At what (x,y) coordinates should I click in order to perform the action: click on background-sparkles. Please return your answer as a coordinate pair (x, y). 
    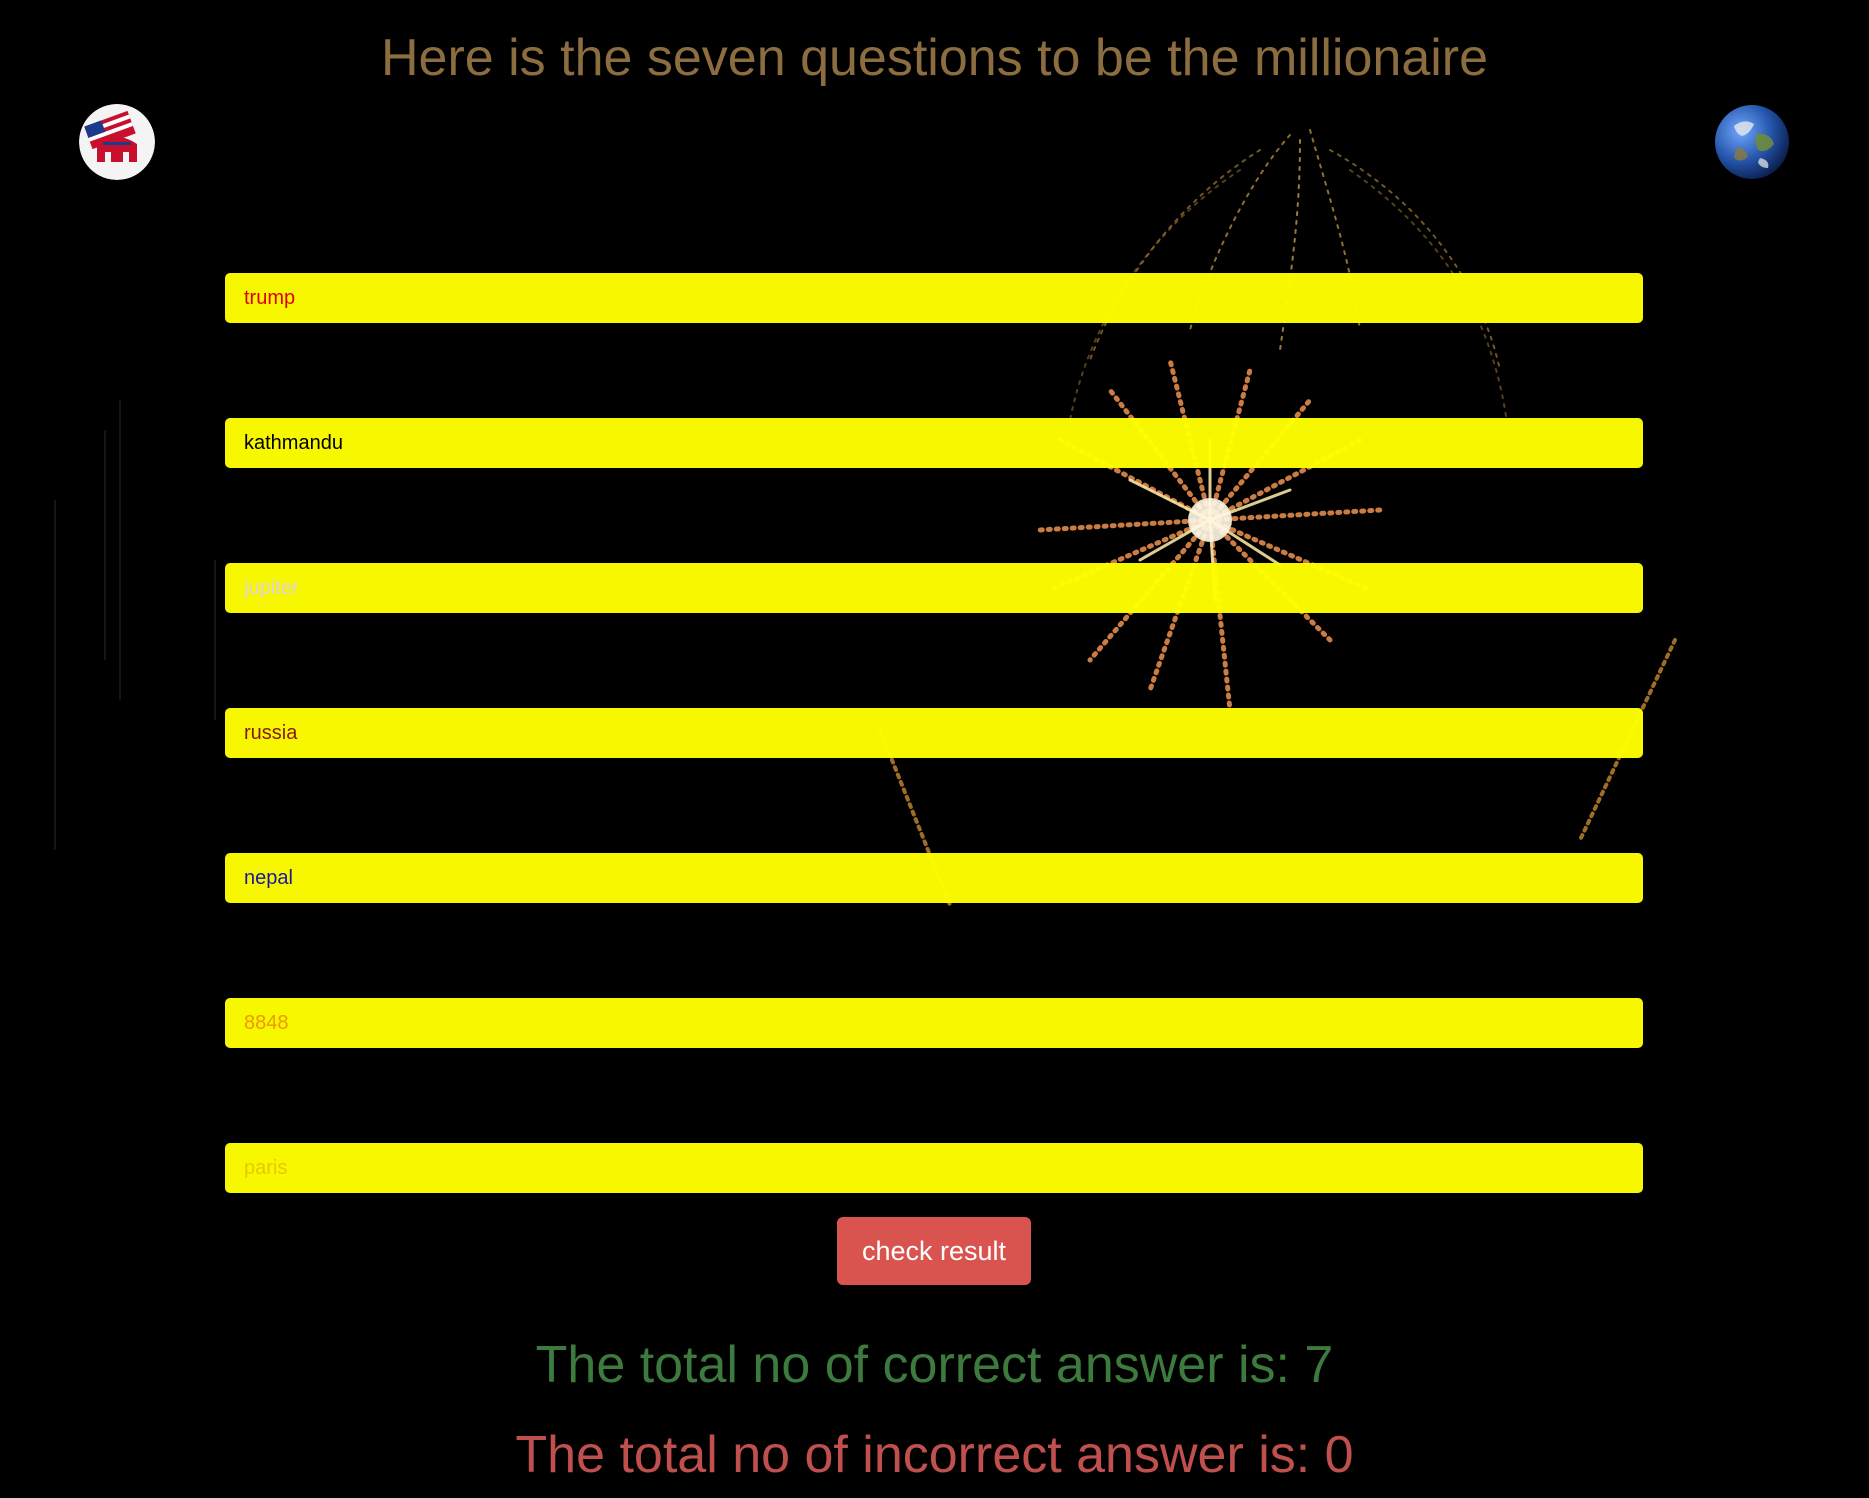
    Looking at the image, I should click on (135, 625).